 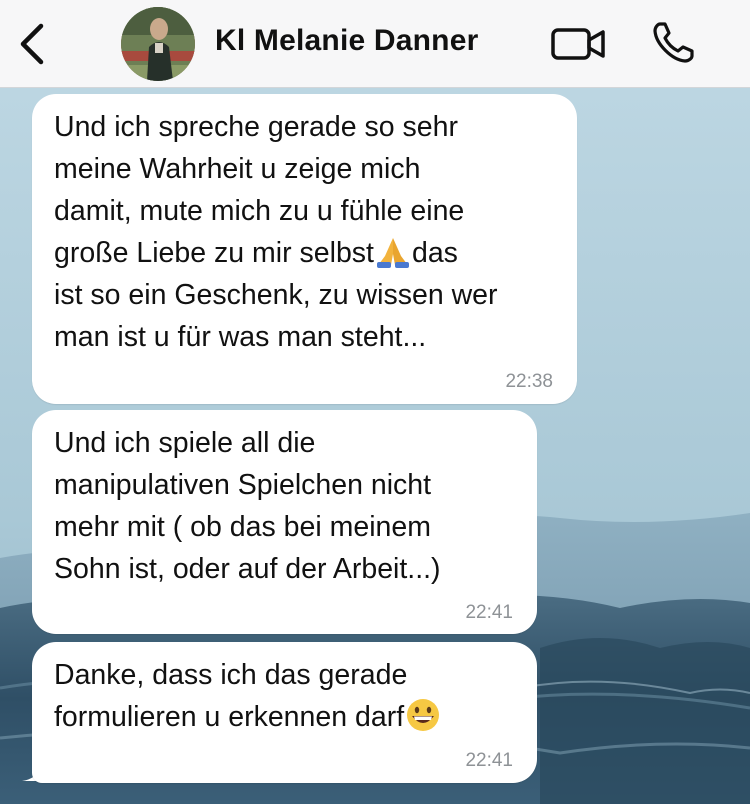 I want to click on video-call-button, so click(x=579, y=44).